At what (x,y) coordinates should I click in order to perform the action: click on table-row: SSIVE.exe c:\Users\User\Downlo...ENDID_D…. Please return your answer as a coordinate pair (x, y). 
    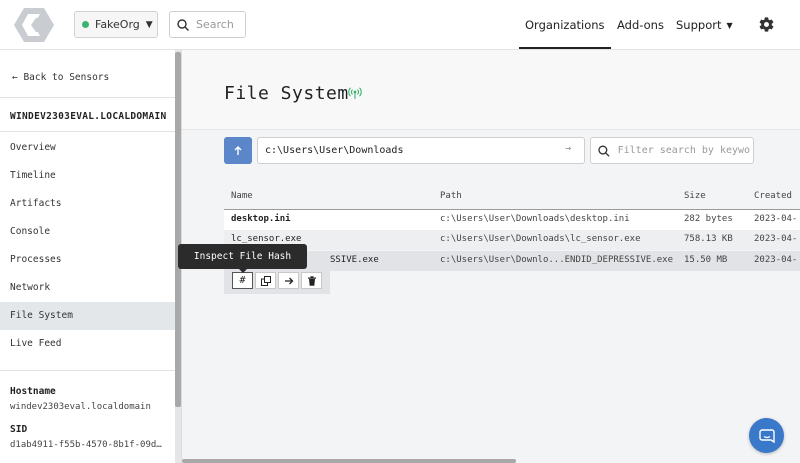
    Looking at the image, I should click on (512, 261).